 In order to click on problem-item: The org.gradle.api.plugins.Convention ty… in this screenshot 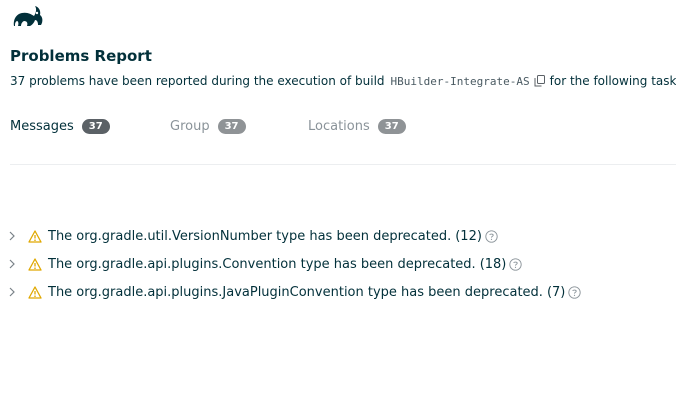, I will do `click(338, 264)`.